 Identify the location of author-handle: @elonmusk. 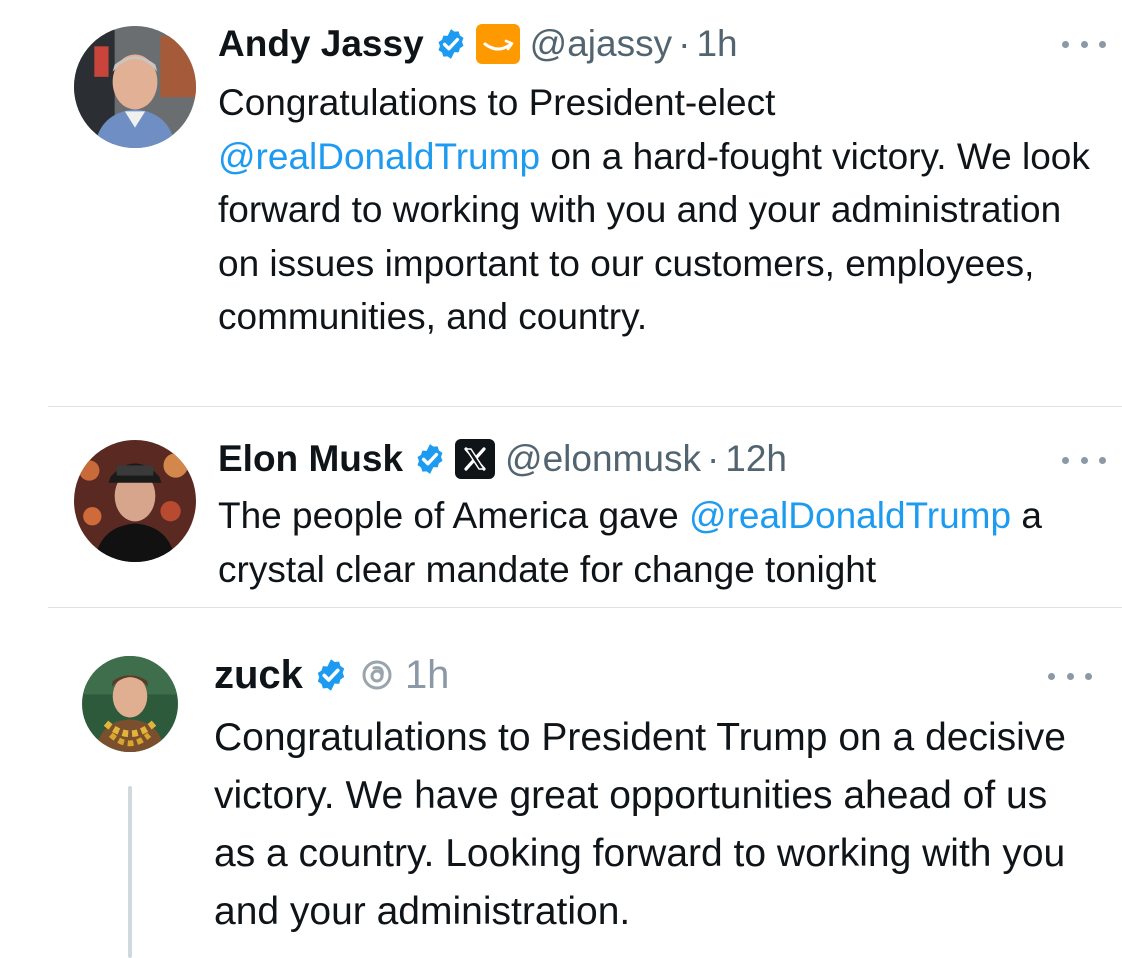
(603, 459).